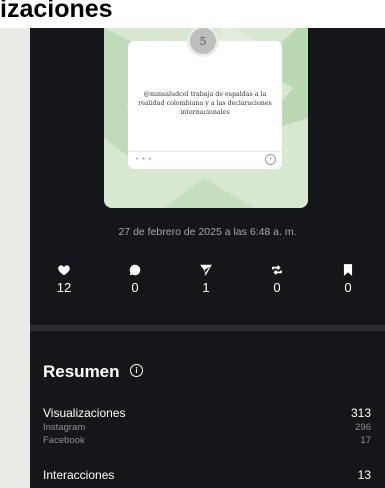 The height and width of the screenshot is (488, 385). Describe the element at coordinates (203, 41) in the screenshot. I see `post-number-badge: 5` at that location.